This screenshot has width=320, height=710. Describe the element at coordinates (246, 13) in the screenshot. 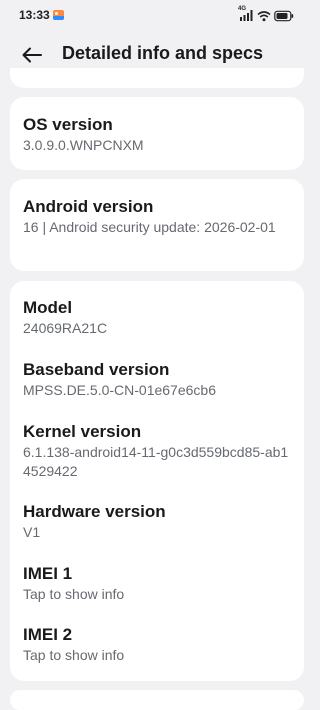

I see `signal-icon: 4G` at that location.